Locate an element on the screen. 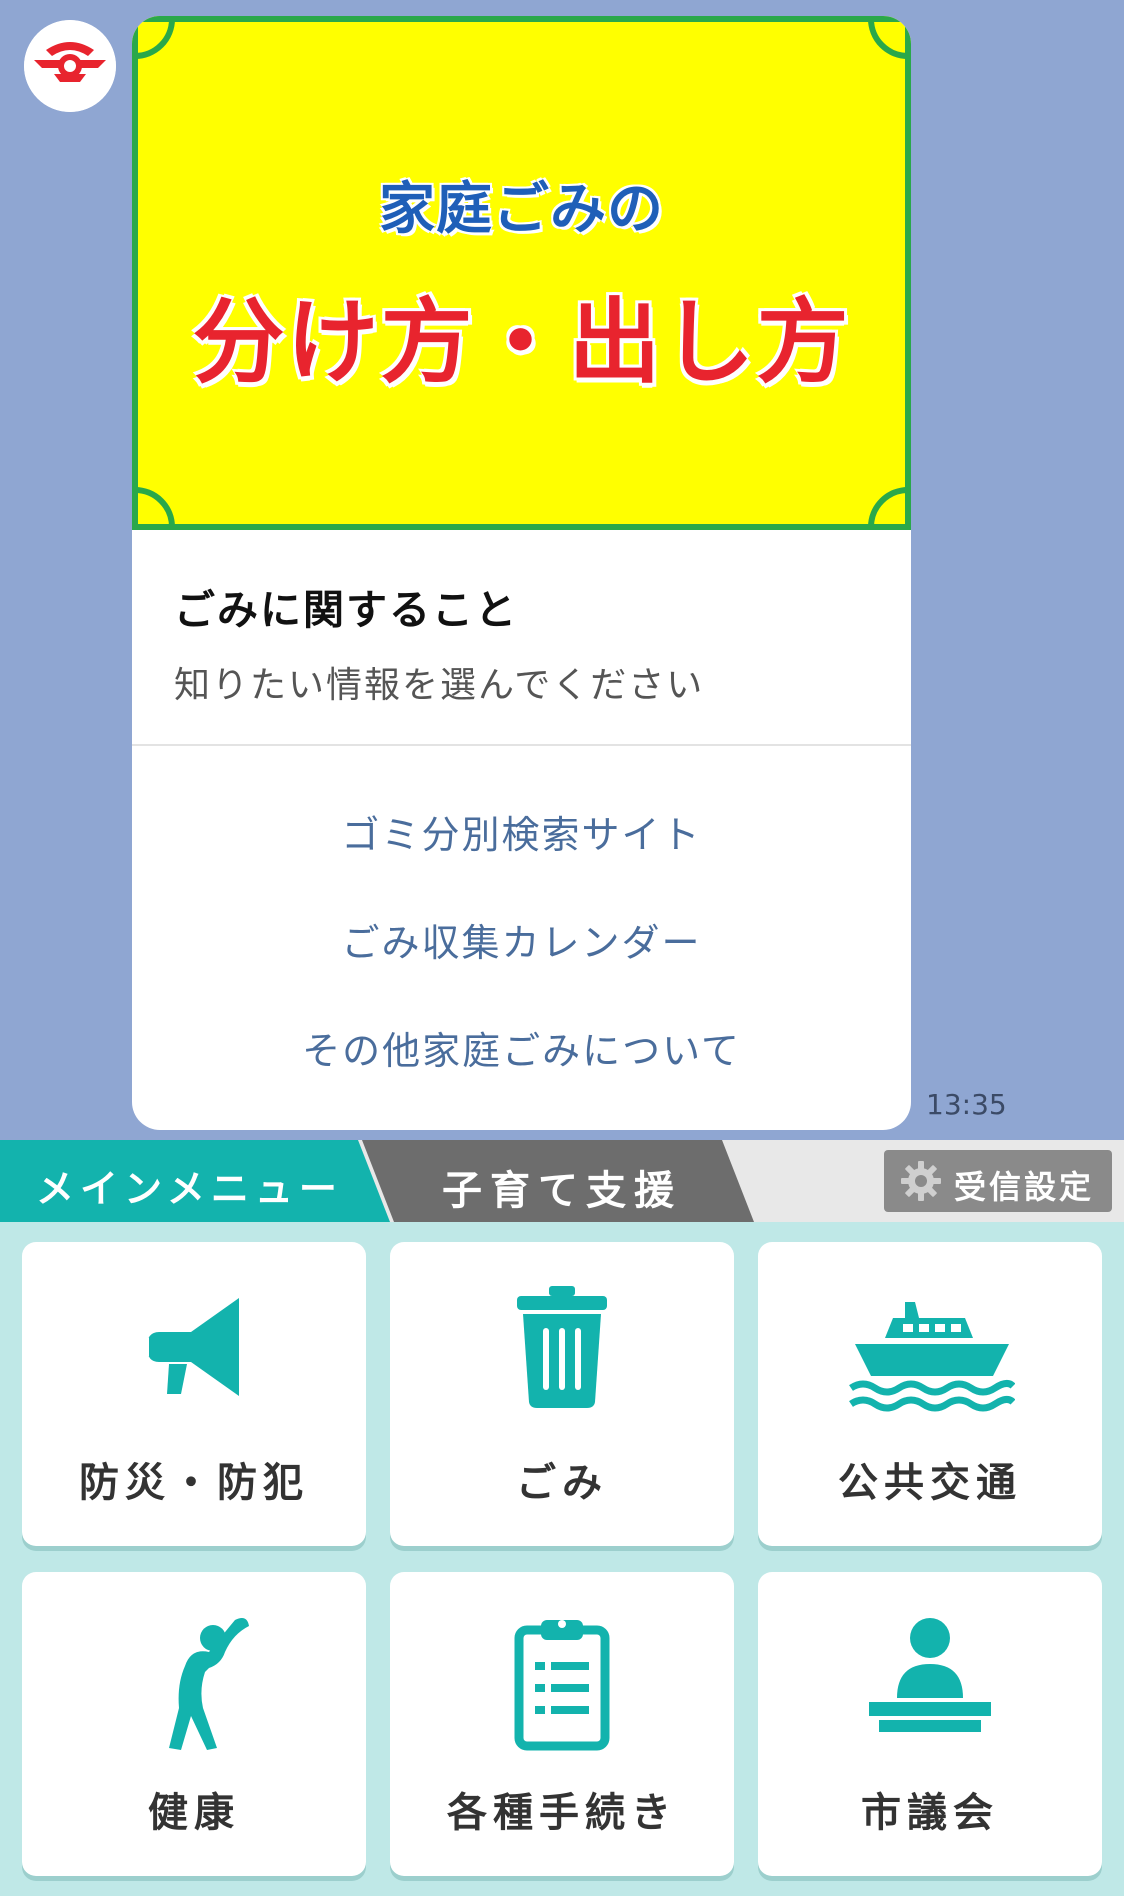  card-title: ごみに関すること is located at coordinates (346, 610).